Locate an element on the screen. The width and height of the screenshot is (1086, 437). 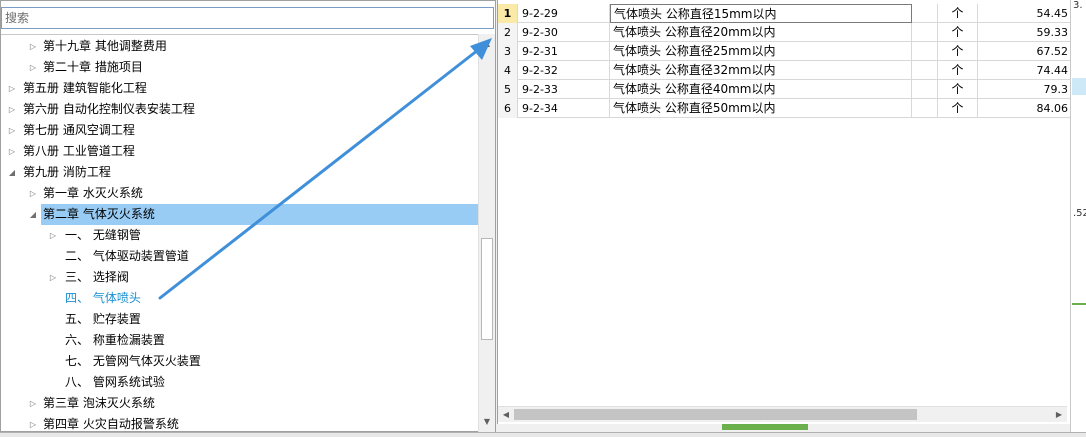
tree-item-chapter-20: ▷ 第二十章 措施项目 is located at coordinates (239, 67).